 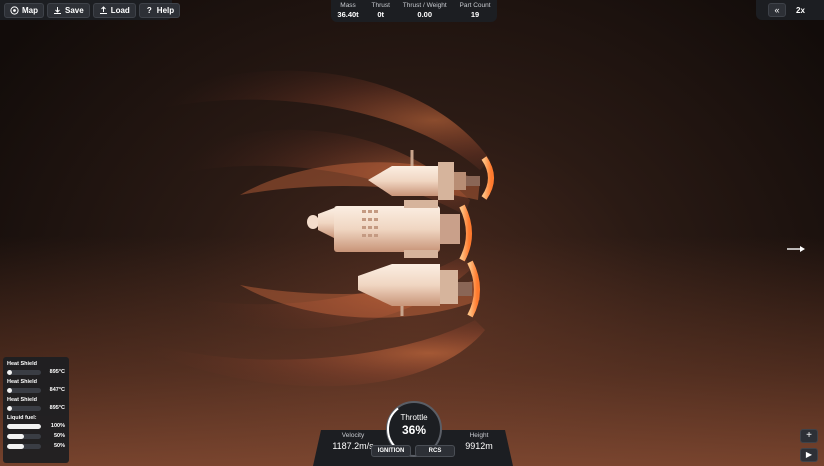 I want to click on main-toolbar: Map Save Load ? Help, so click(x=90, y=10).